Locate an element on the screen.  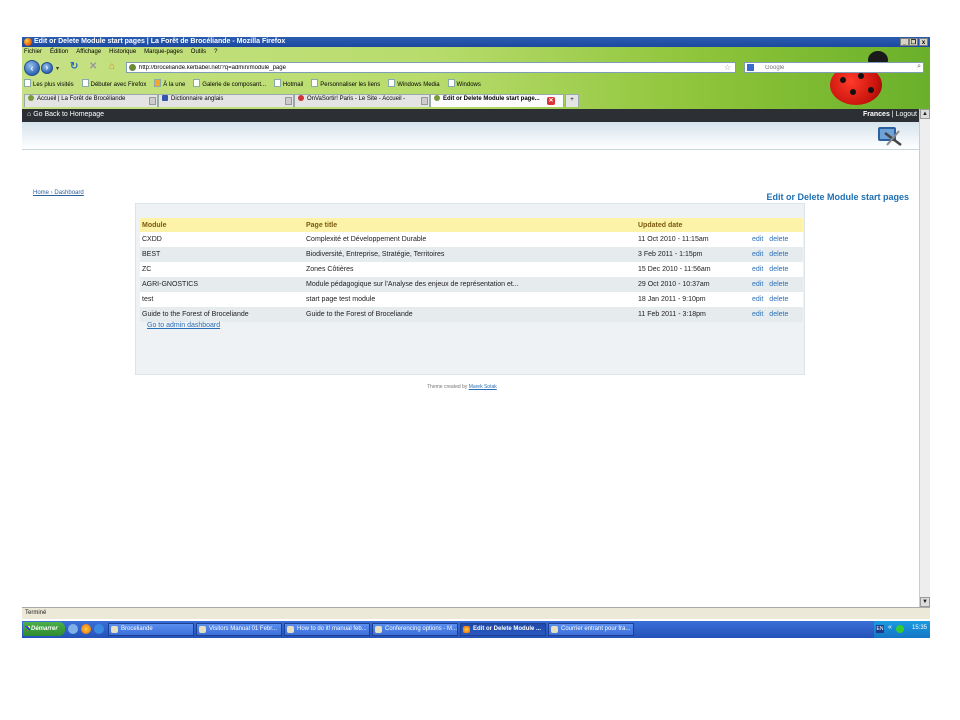
stop-icon: ✕ is located at coordinates (93, 67).